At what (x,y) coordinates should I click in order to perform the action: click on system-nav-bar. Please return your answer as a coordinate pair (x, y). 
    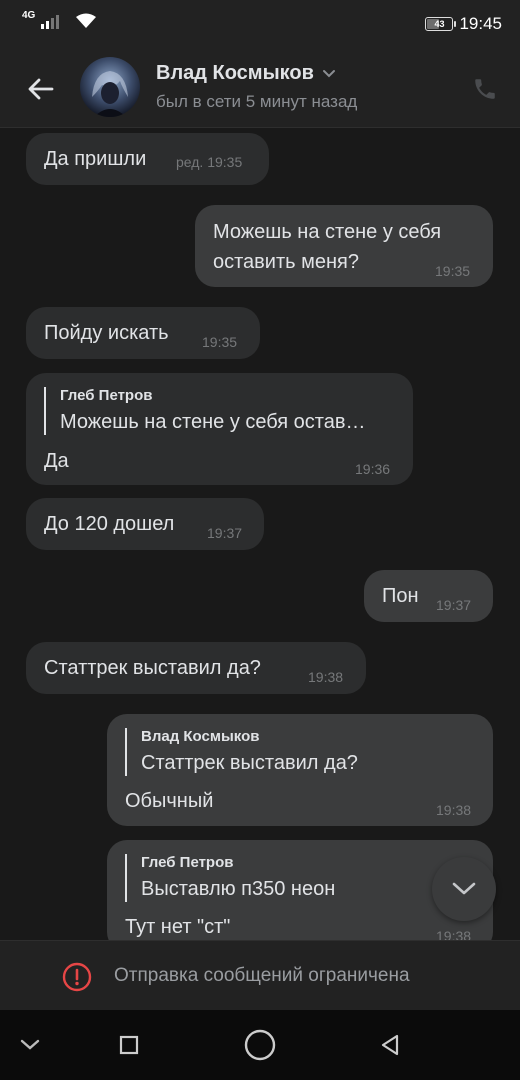
    Looking at the image, I should click on (260, 1045).